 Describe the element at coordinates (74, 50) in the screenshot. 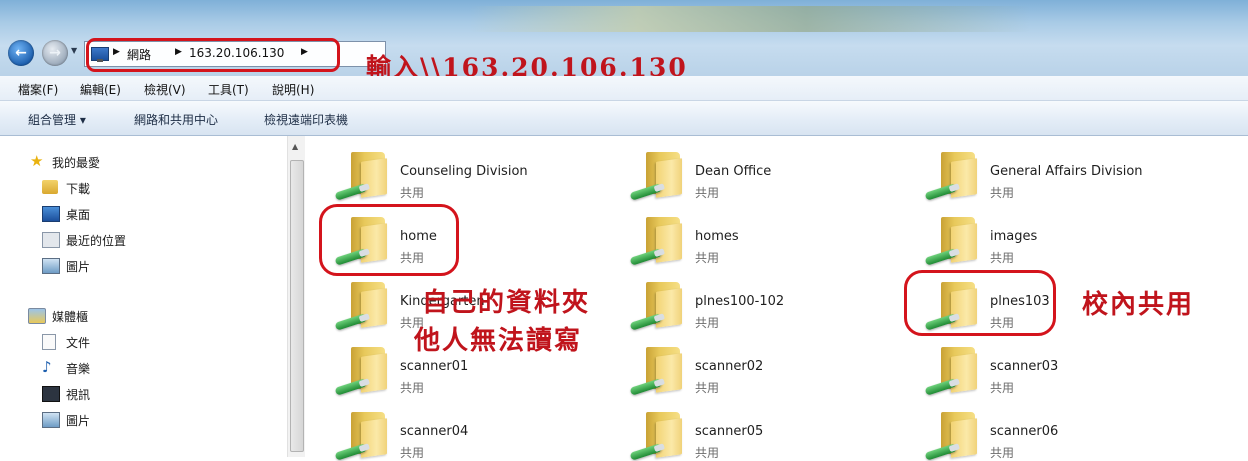

I see `recent-pages-dropdown: ▼` at that location.